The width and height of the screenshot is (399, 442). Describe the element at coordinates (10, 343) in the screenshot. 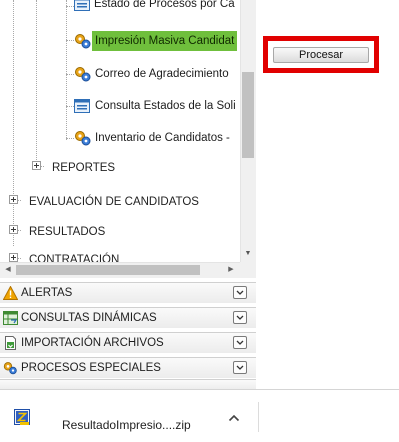

I see `import-file-icon` at that location.